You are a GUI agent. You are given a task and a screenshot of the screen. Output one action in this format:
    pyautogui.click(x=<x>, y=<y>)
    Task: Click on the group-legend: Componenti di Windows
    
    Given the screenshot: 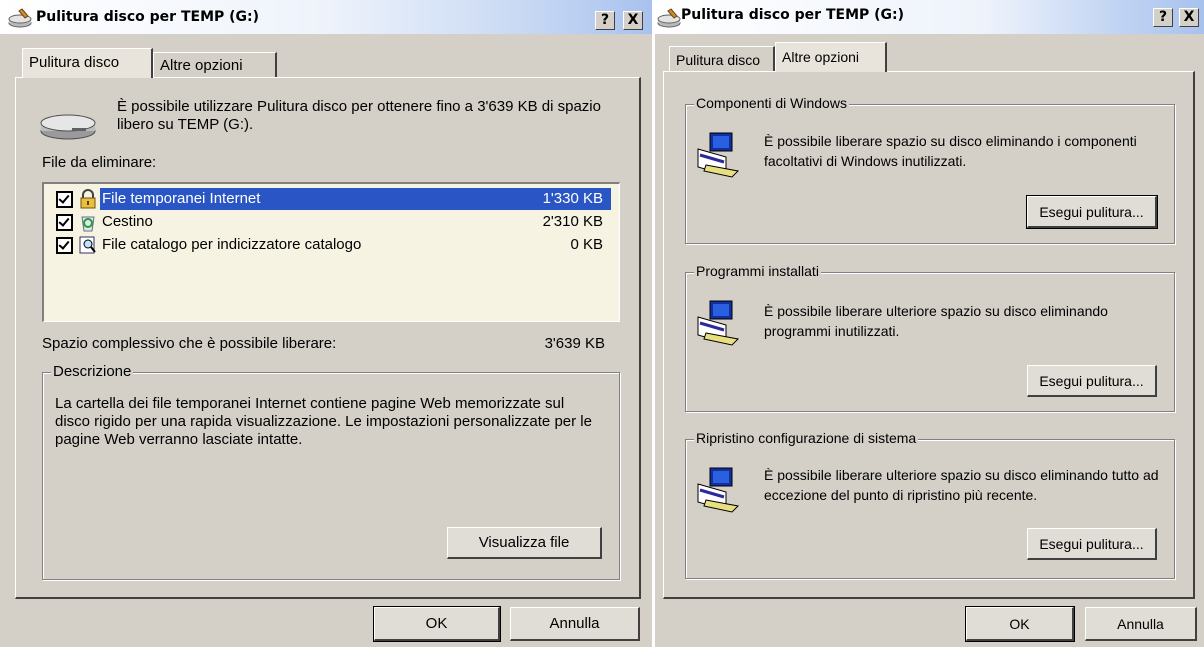 What is the action you would take?
    pyautogui.click(x=771, y=103)
    